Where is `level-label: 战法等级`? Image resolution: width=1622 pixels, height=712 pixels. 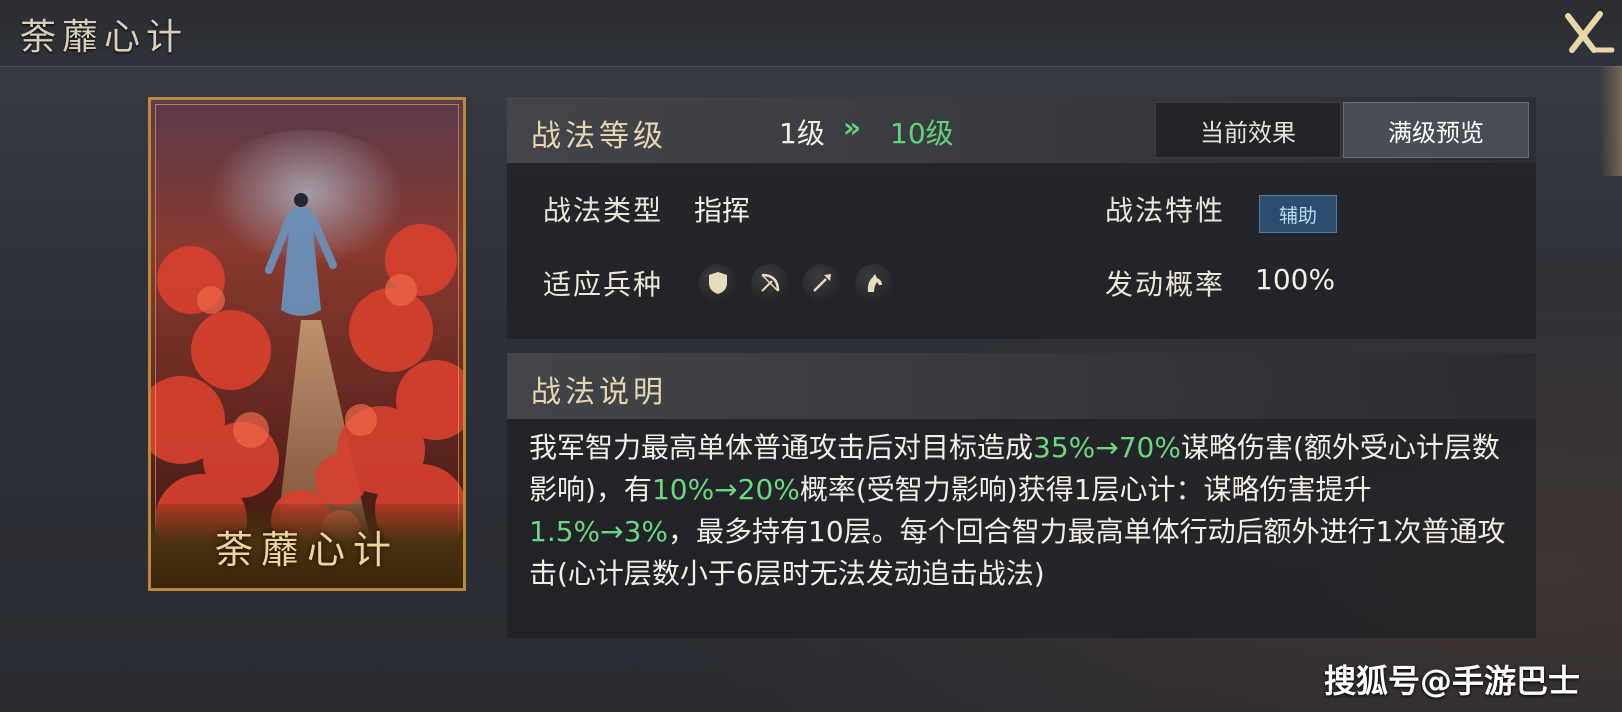
level-label: 战法等级 is located at coordinates (599, 136).